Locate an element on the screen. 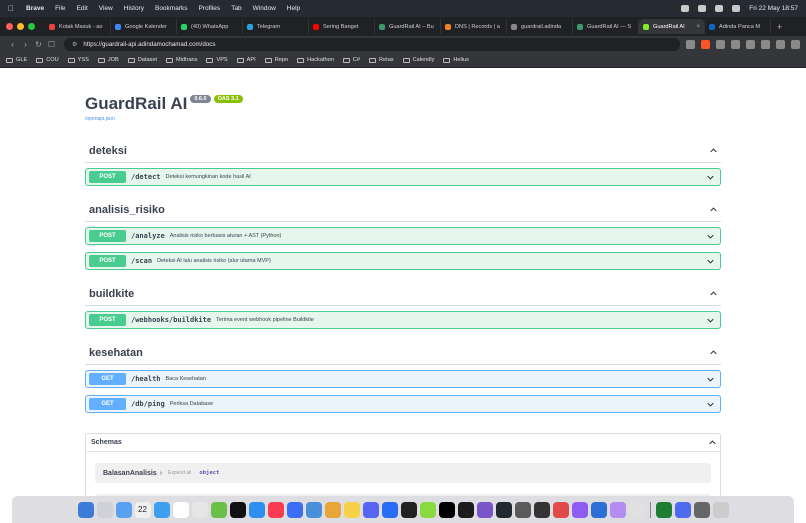  wifi-icon is located at coordinates (702, 8).